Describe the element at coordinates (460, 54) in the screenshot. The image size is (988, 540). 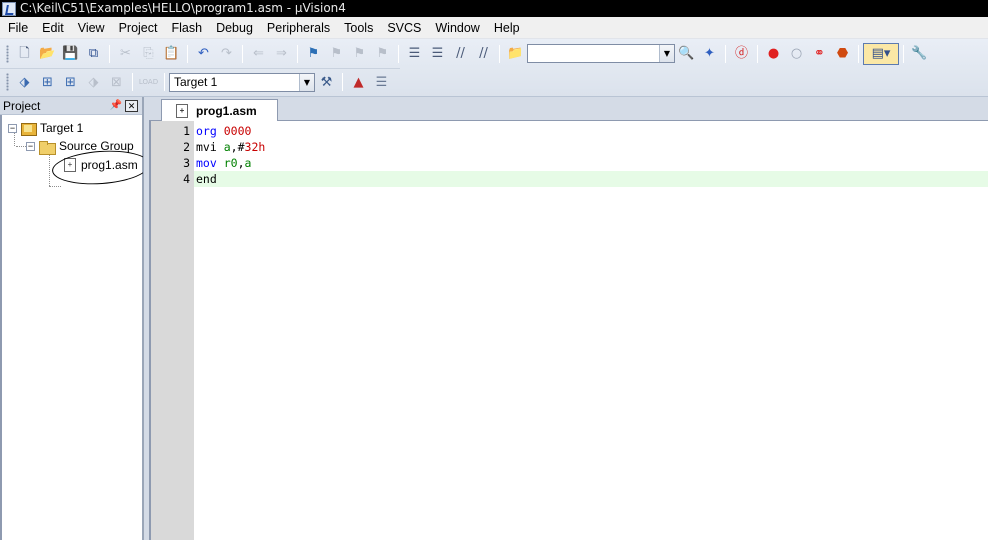
I see `comment-icon: //` at that location.